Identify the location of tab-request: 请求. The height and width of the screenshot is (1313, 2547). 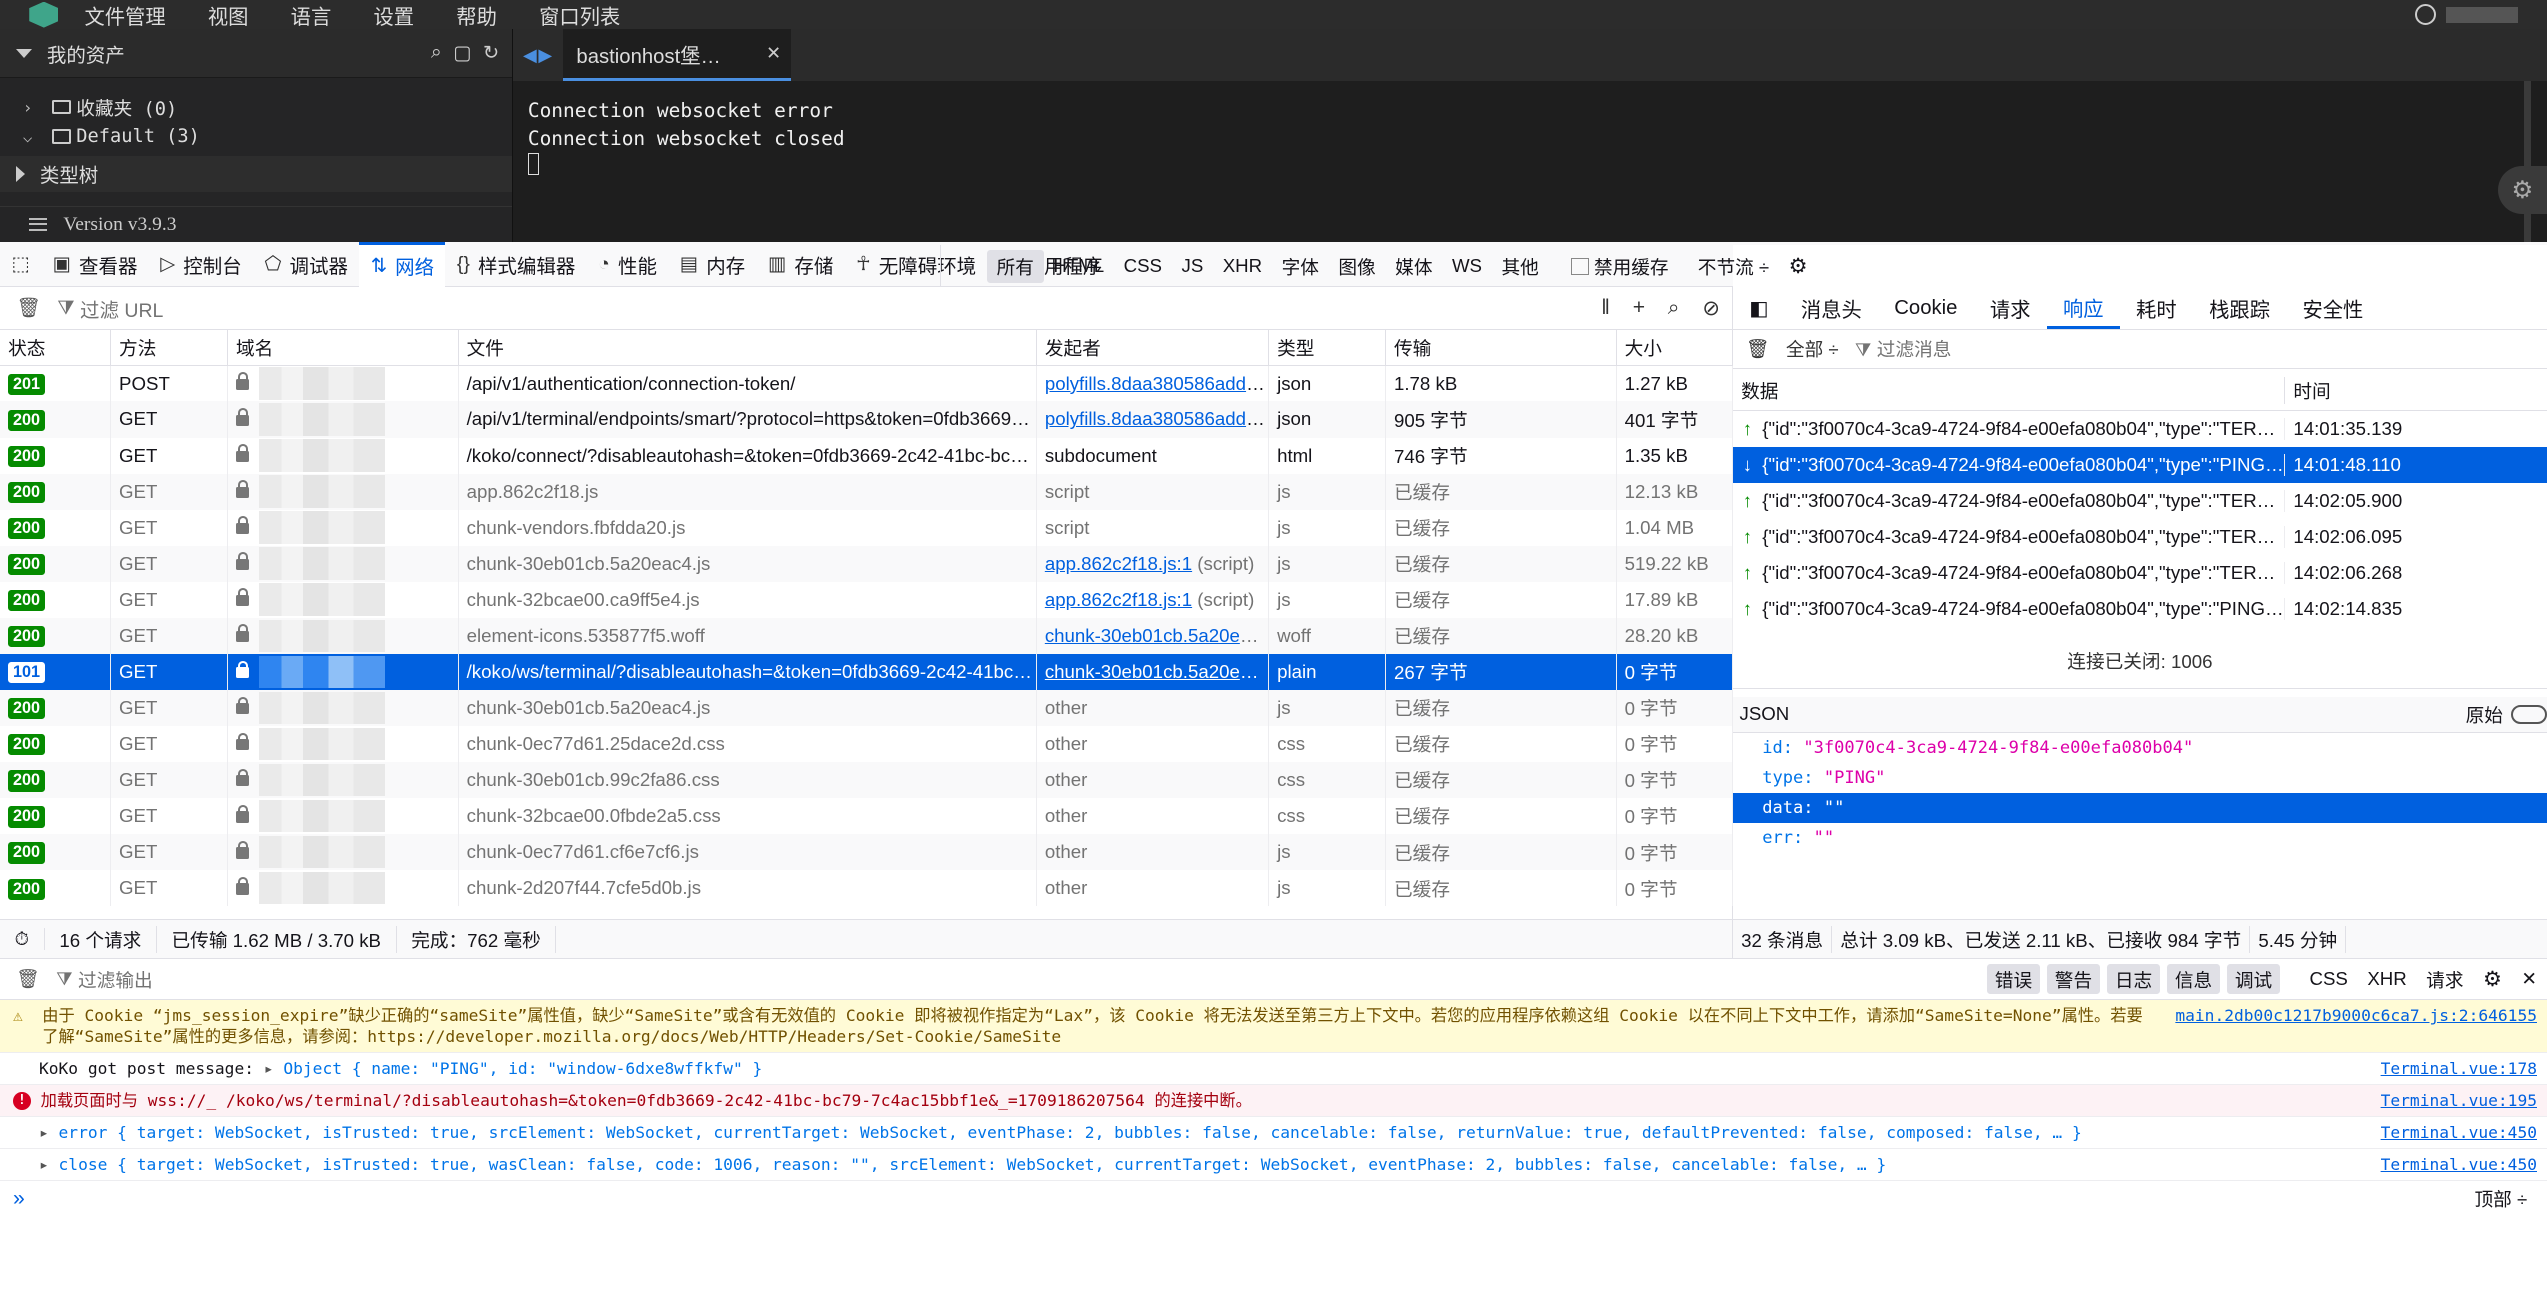
(2010, 308).